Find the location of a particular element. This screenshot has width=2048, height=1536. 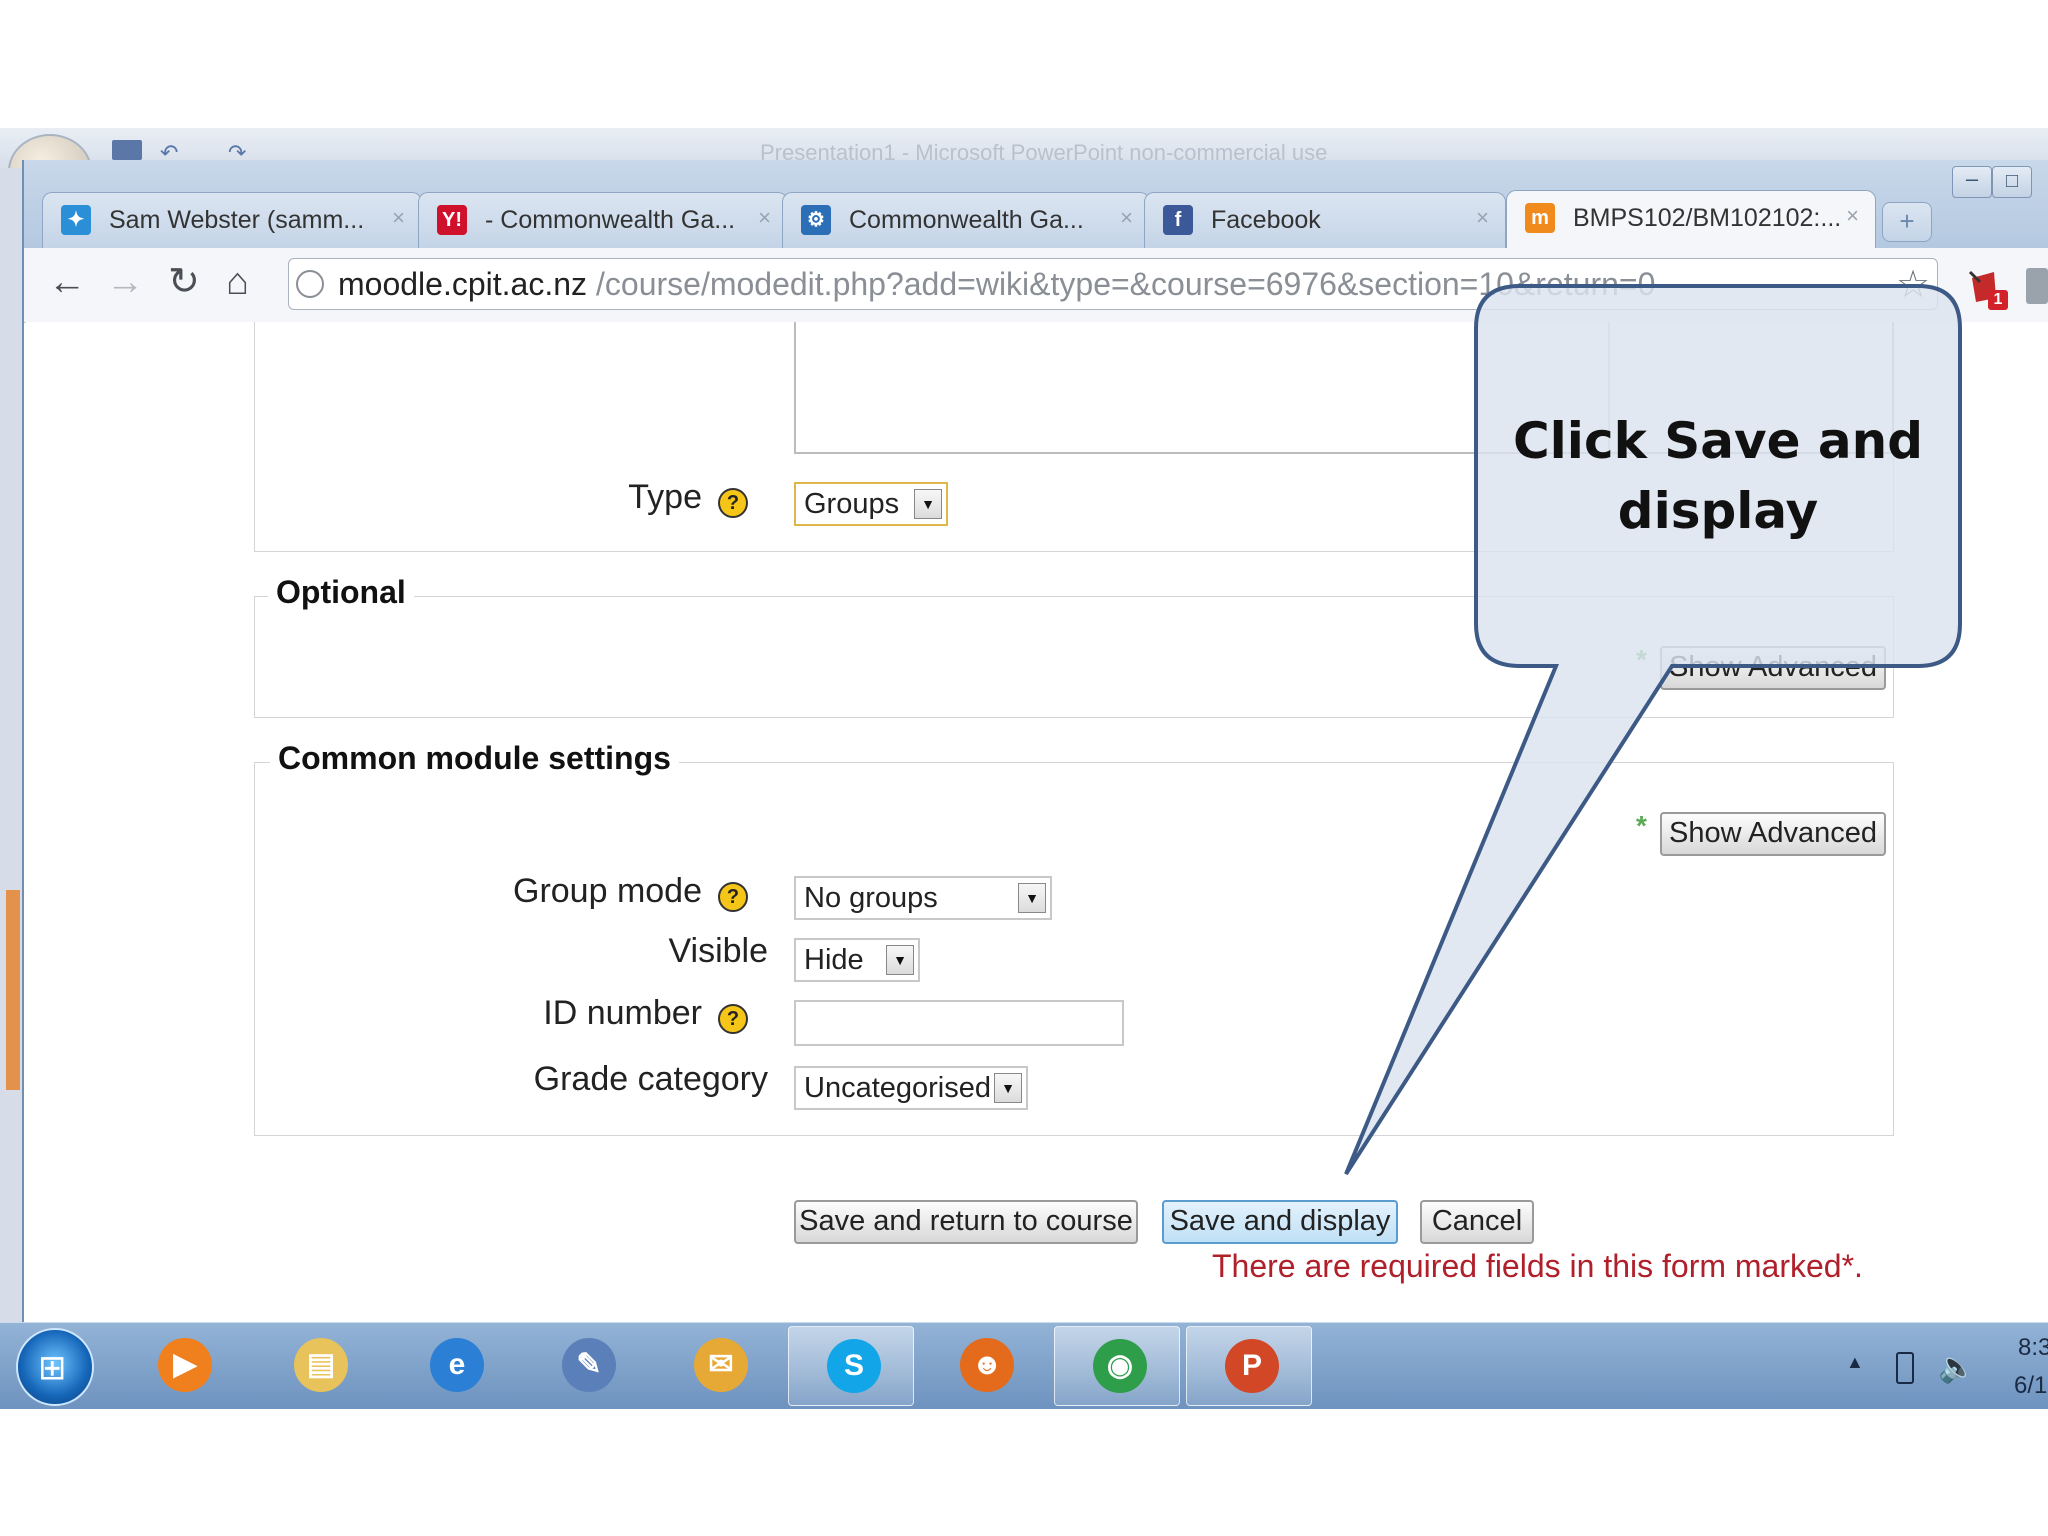

clock-time: 8:3 is located at coordinates (2033, 1348).